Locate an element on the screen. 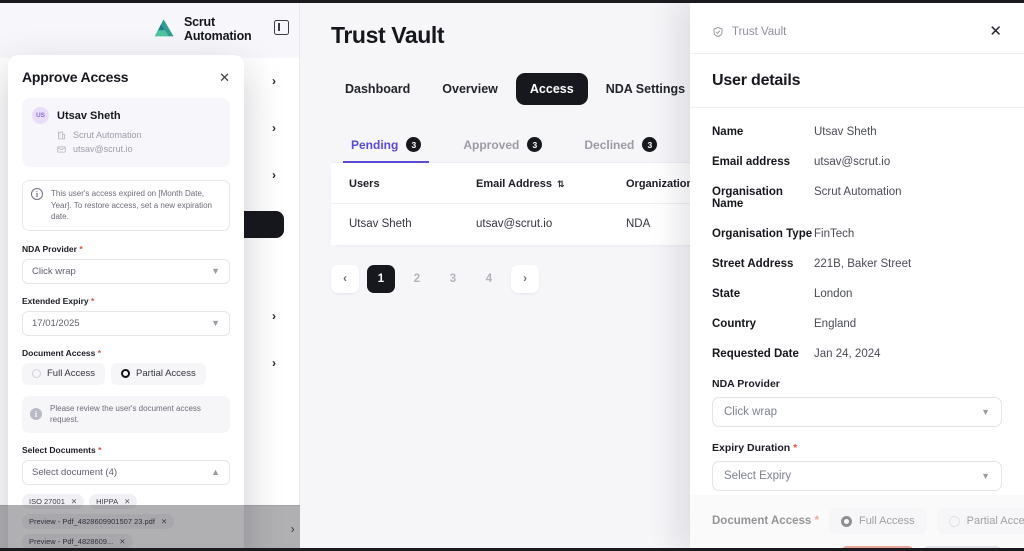 The image size is (1024, 551). modal-select-documents-dropdown: Select document (4) ▲ is located at coordinates (126, 472).